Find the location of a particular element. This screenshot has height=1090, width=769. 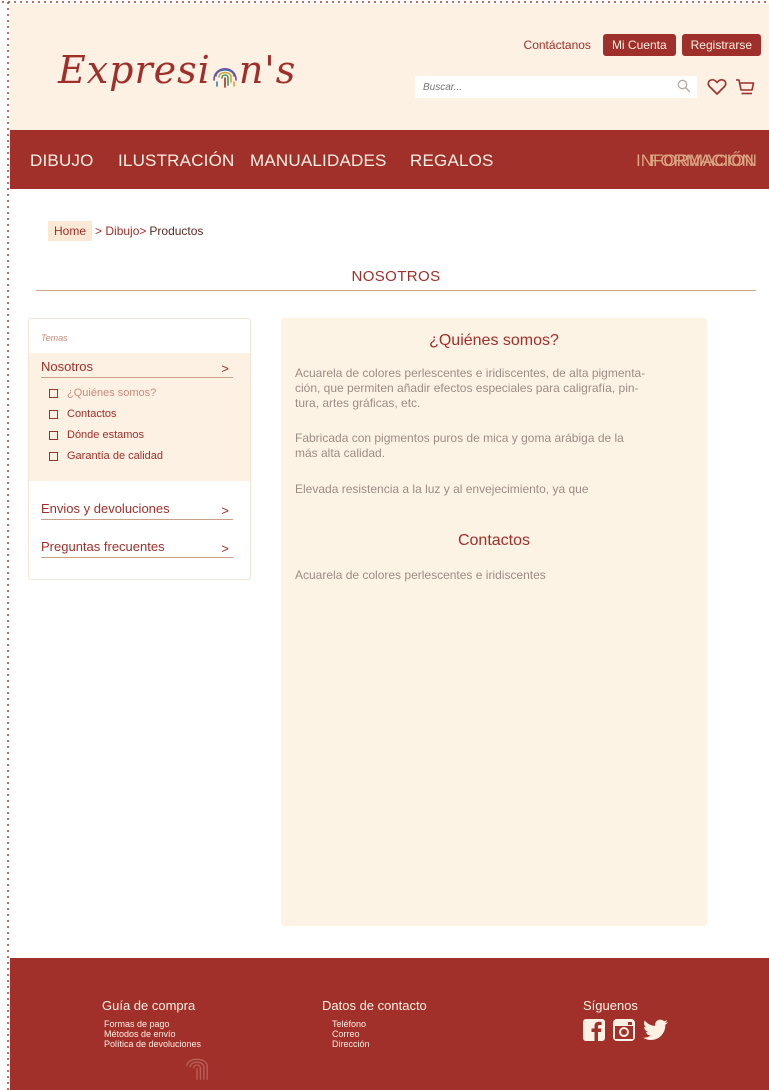

paragraph-line: tura, artes gráficas, etc. is located at coordinates (358, 403).